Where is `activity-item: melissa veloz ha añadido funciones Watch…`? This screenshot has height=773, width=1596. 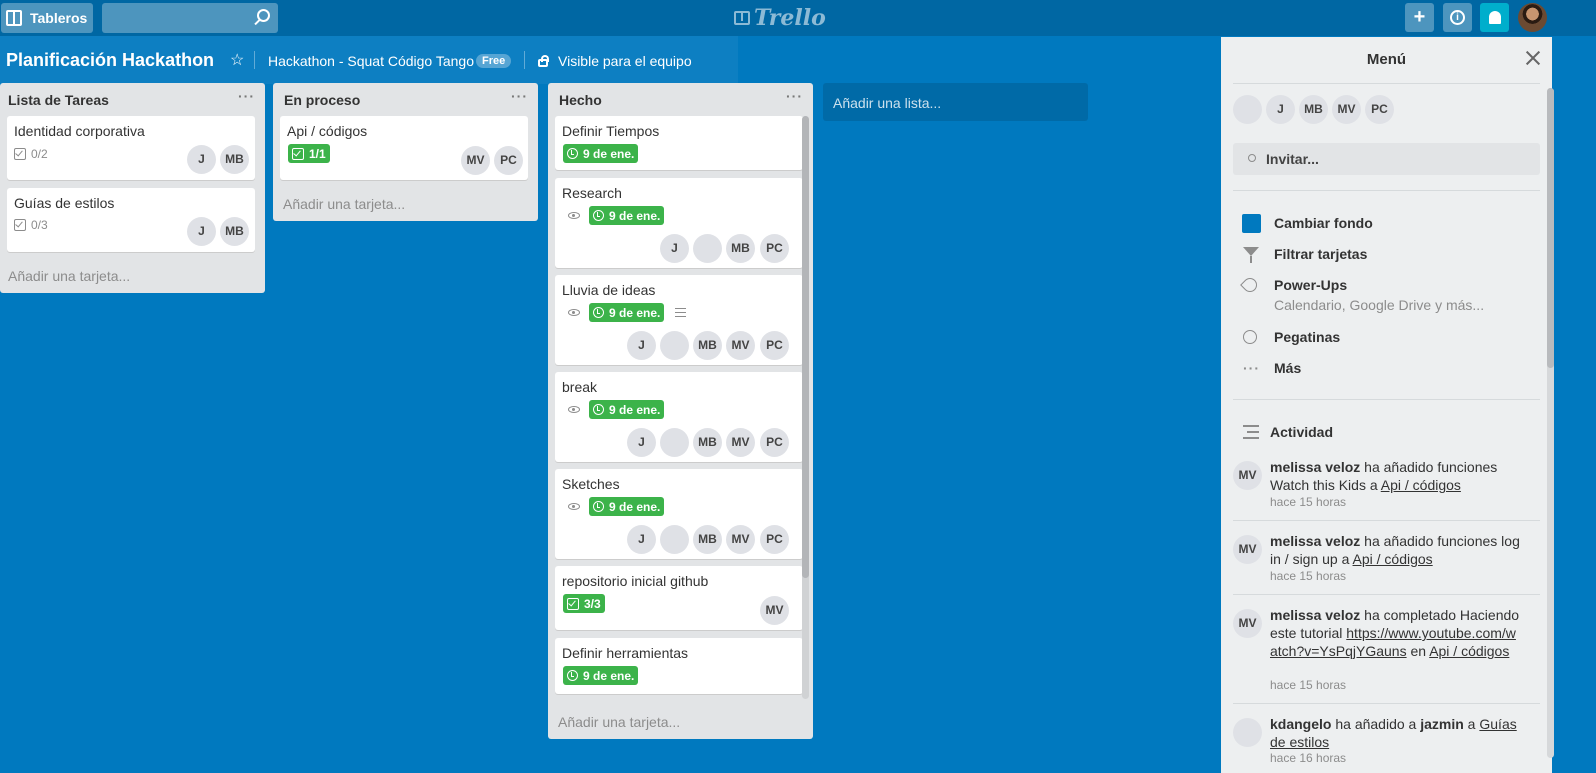 activity-item: melissa veloz ha añadido funciones Watch… is located at coordinates (1396, 476).